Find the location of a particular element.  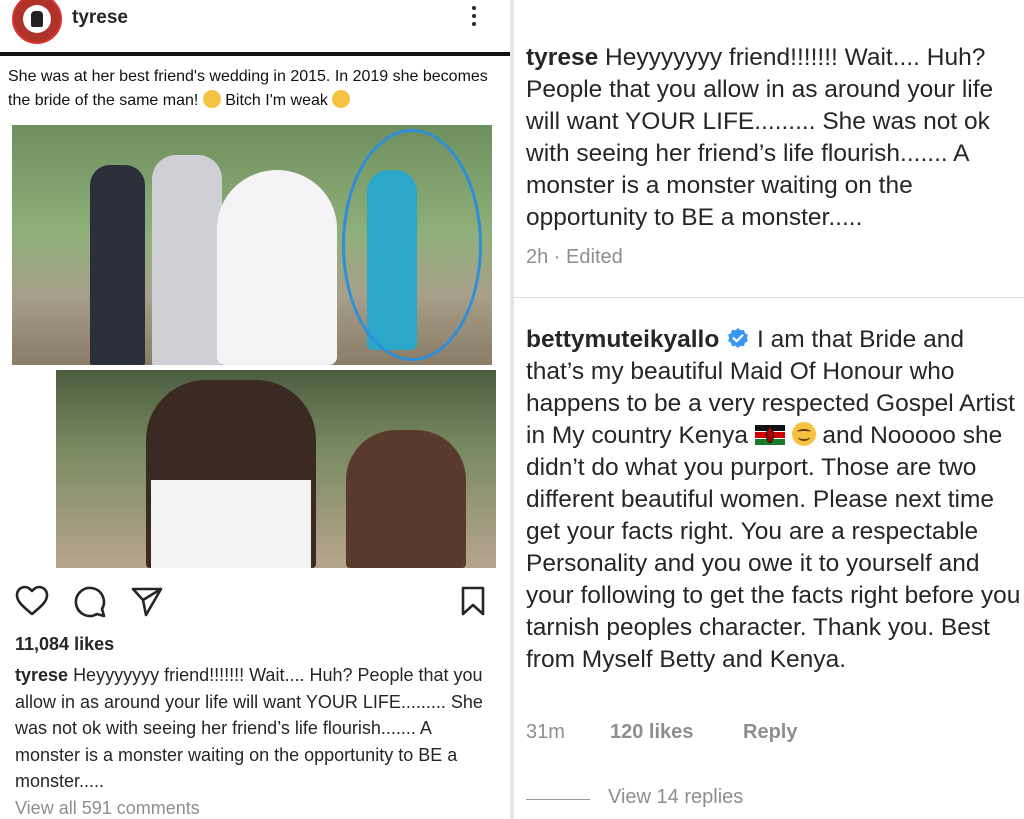

comment-likes: 120 likes is located at coordinates (651, 732).